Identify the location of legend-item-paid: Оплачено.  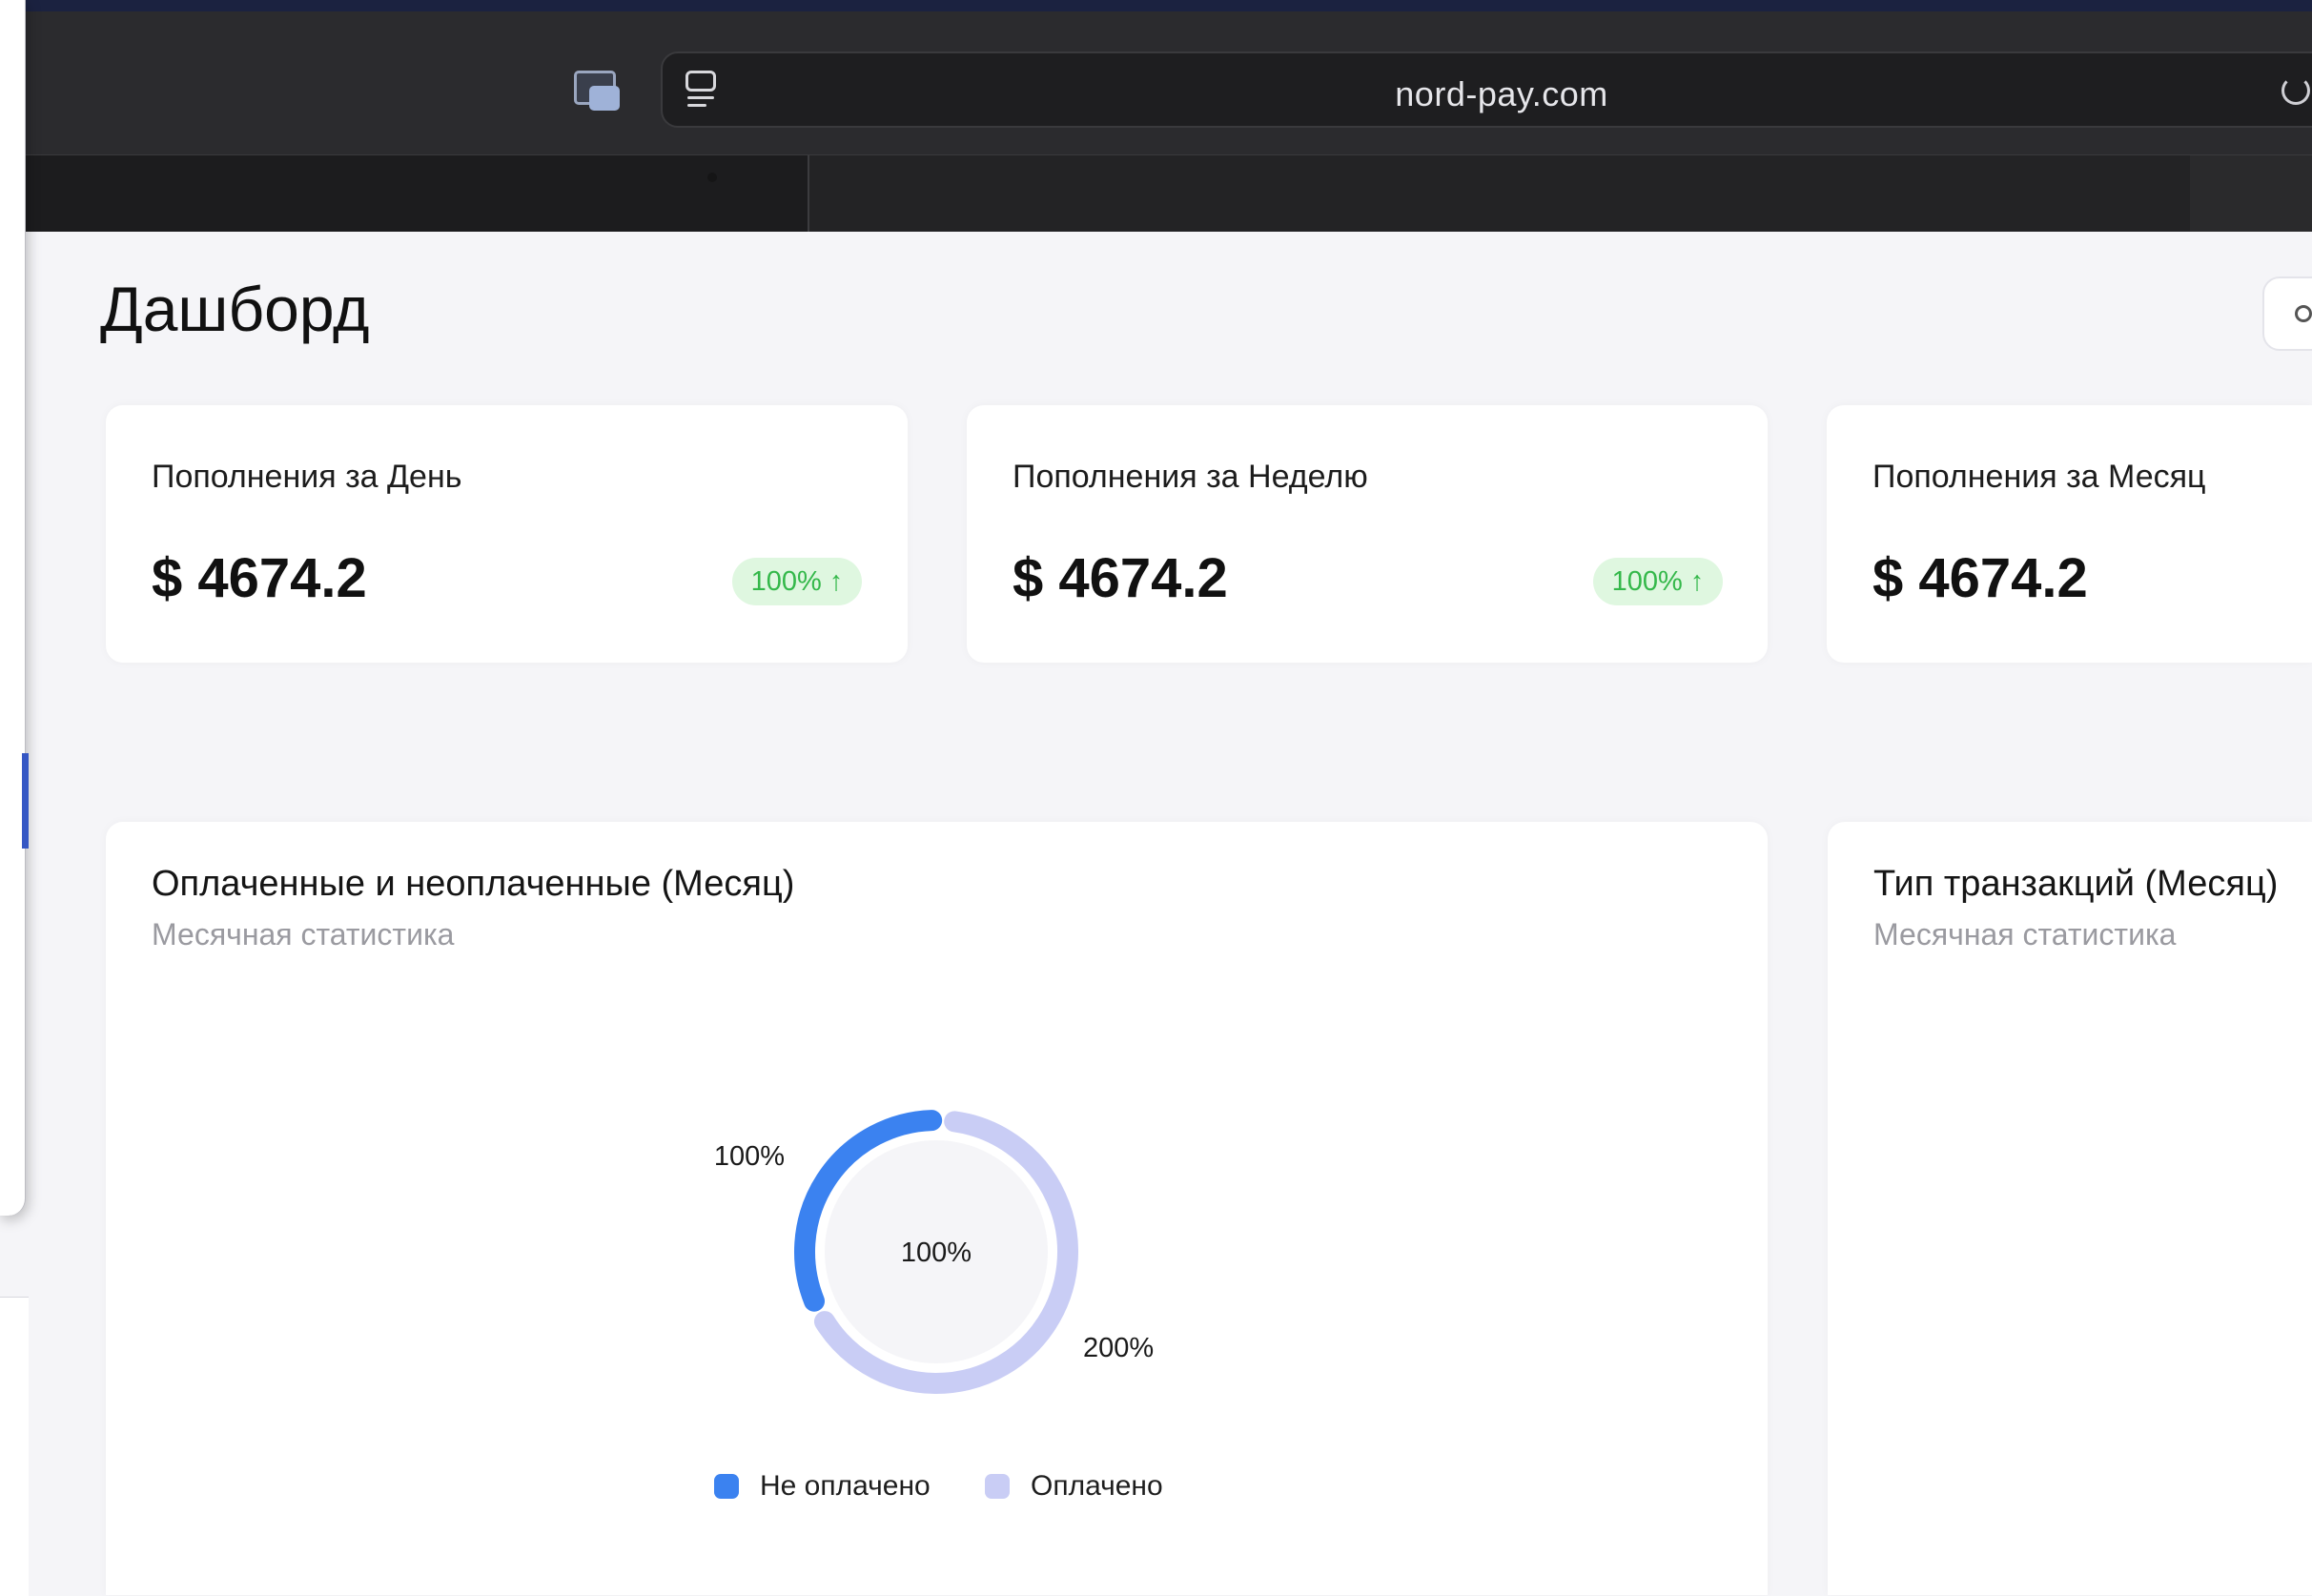
(1074, 1487).